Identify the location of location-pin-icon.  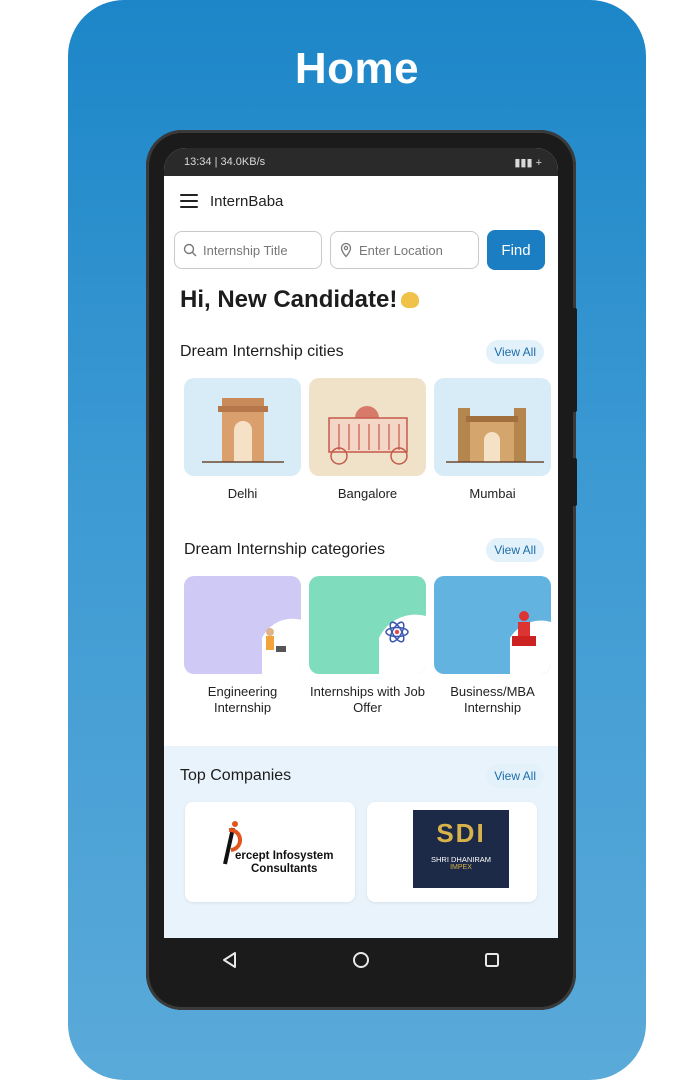
(346, 250).